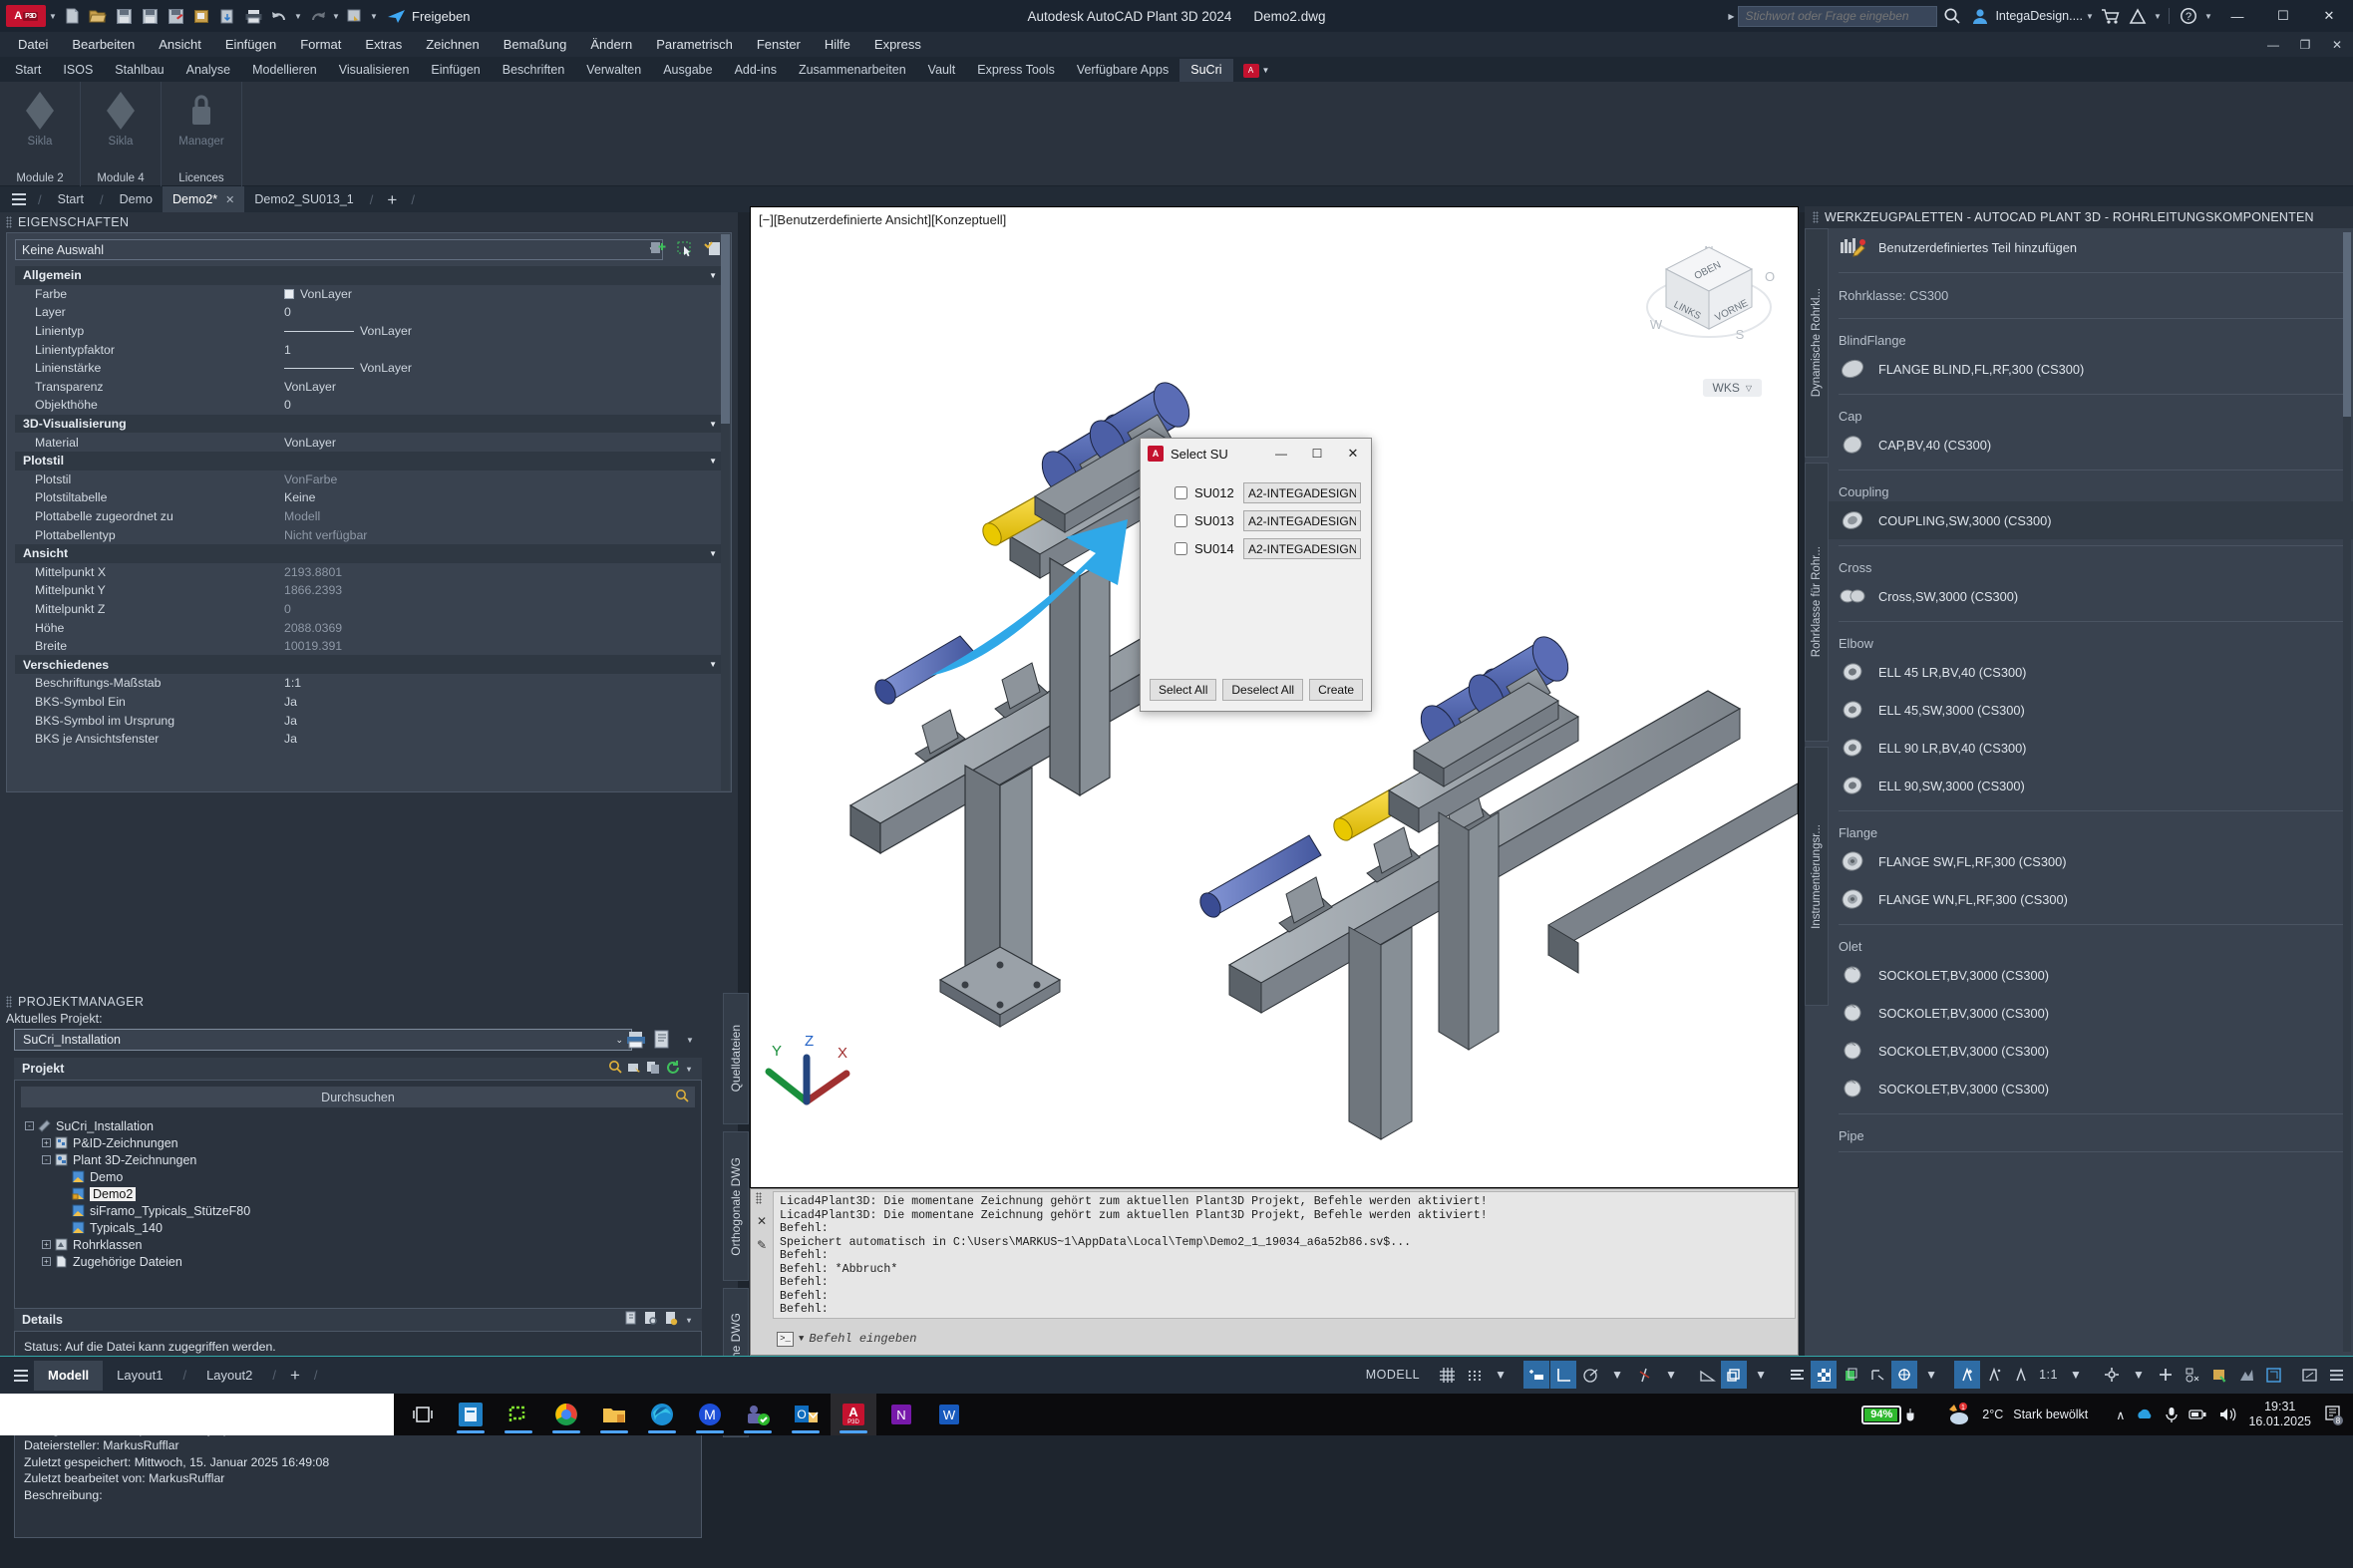 Image resolution: width=2353 pixels, height=1568 pixels. Describe the element at coordinates (1285, 1339) in the screenshot. I see `command-input-row: >_ ▼ Befehl eingeben` at that location.